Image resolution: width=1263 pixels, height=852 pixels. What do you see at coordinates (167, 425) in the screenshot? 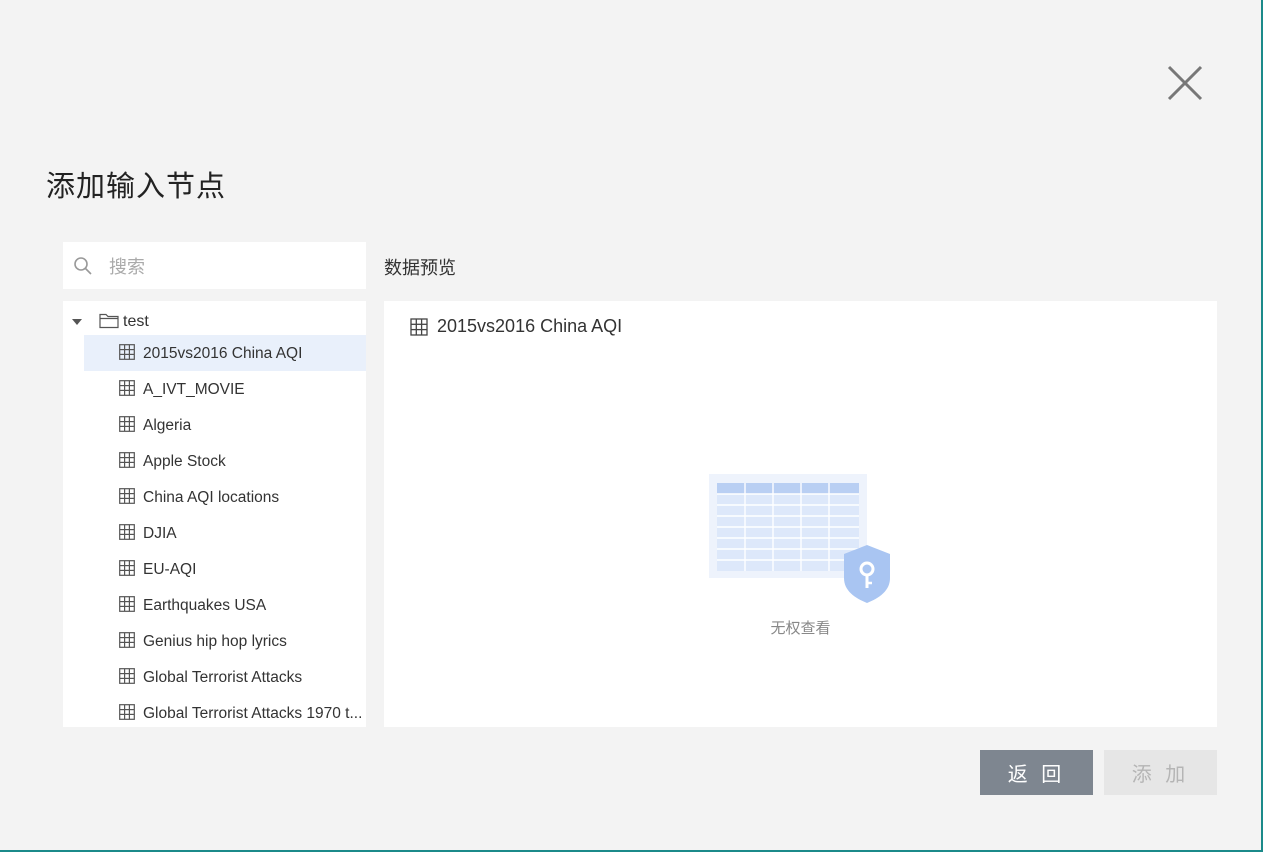
I see `tree-item-label: Algeria` at bounding box center [167, 425].